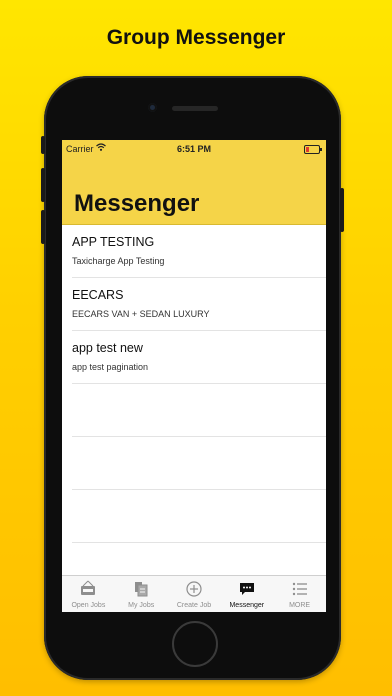 The height and width of the screenshot is (696, 392). I want to click on tab-create-job: Create Job, so click(194, 594).